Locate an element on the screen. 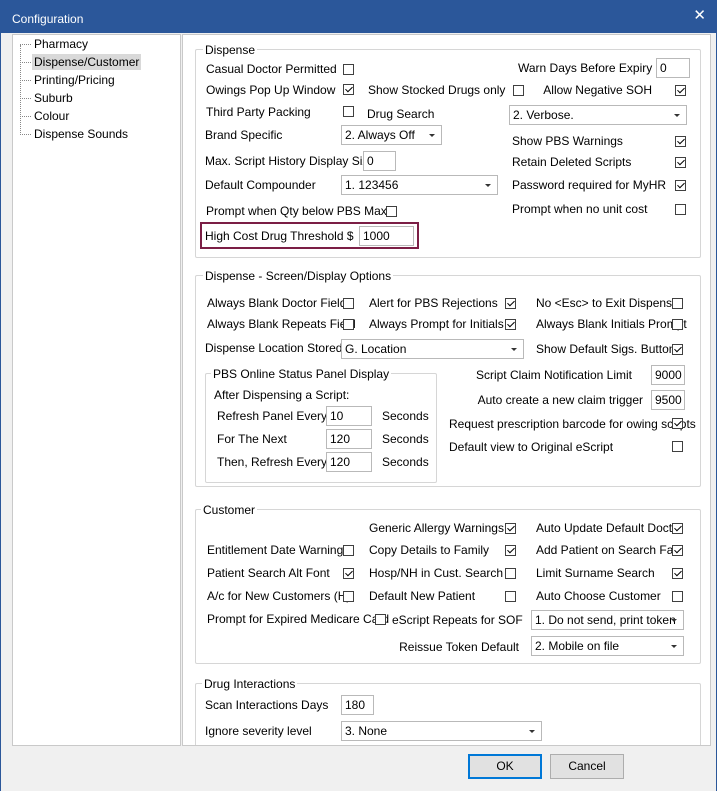 This screenshot has height=791, width=717. claim-trigger-input: 9500 is located at coordinates (668, 400).